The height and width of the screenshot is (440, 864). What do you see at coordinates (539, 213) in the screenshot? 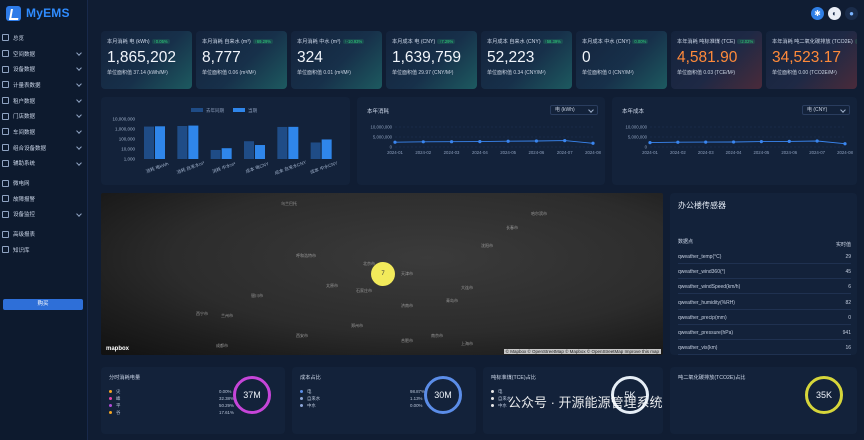
I see `map-city-label: 哈尔滨市` at bounding box center [539, 213].